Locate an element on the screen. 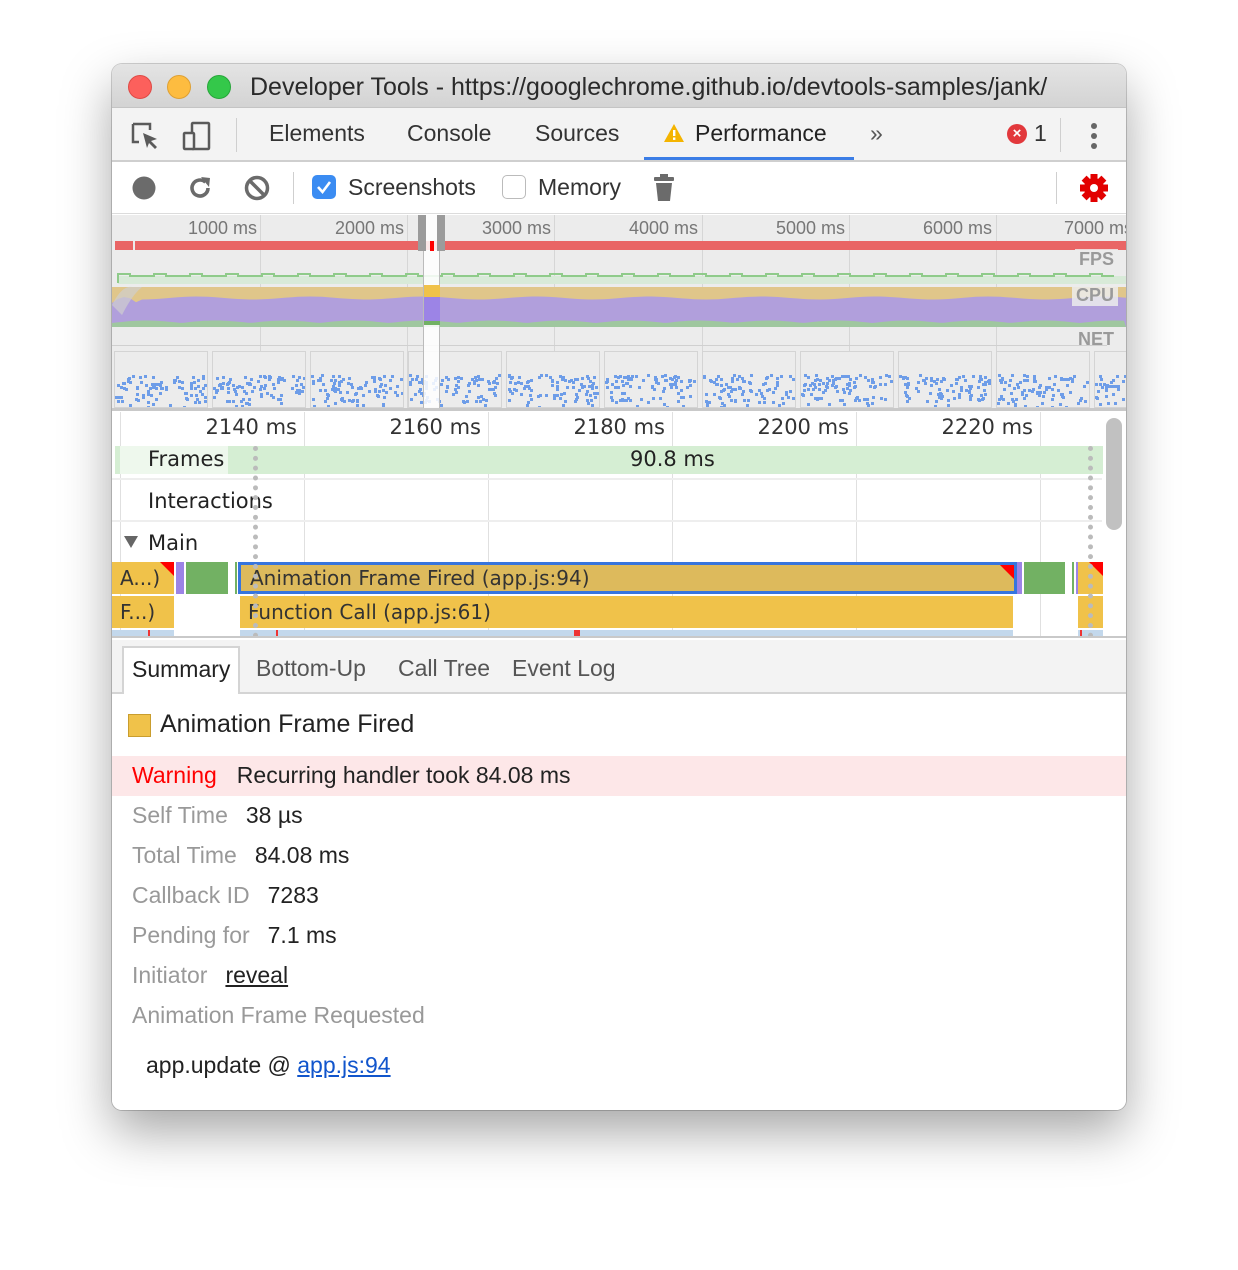 This screenshot has height=1270, width=1238. total-time-label: Total Time is located at coordinates (184, 855).